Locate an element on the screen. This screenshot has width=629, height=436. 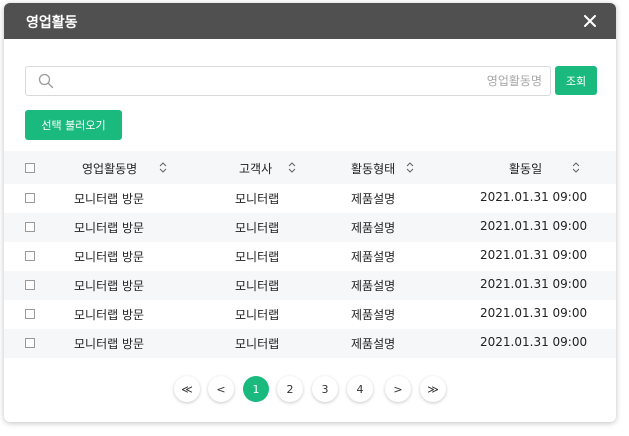
search-input is located at coordinates (303, 81).